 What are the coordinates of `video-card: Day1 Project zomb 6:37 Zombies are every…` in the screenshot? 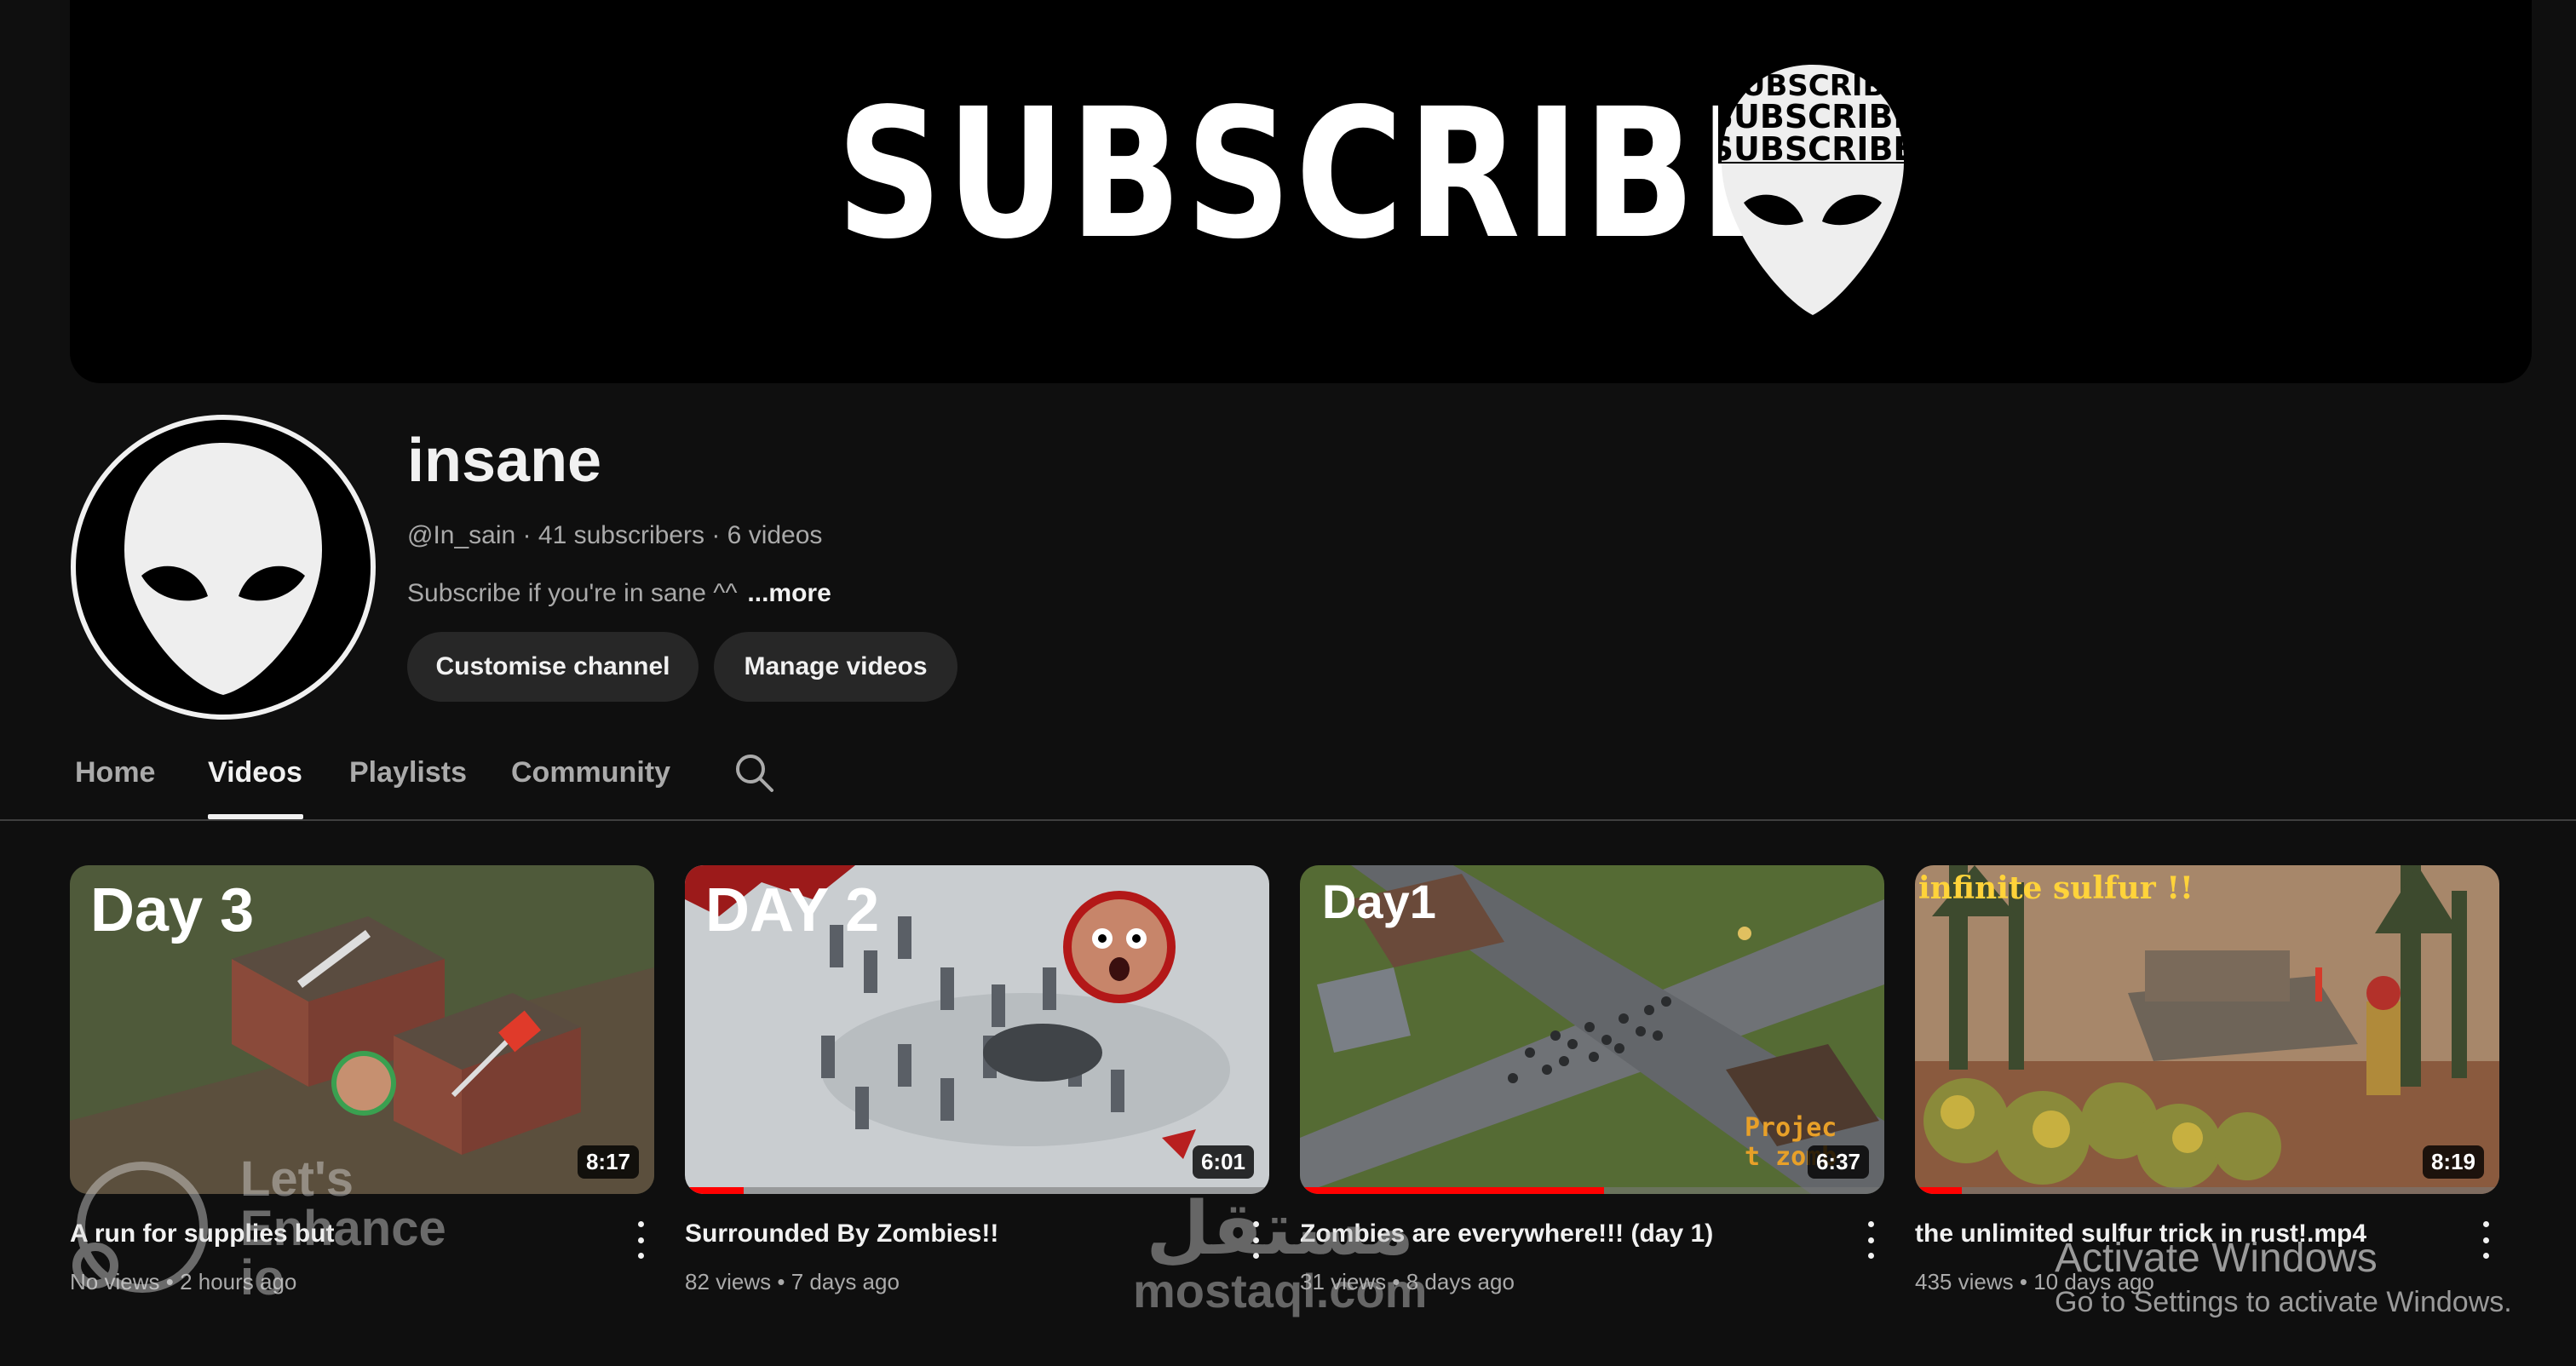 It's located at (1592, 1079).